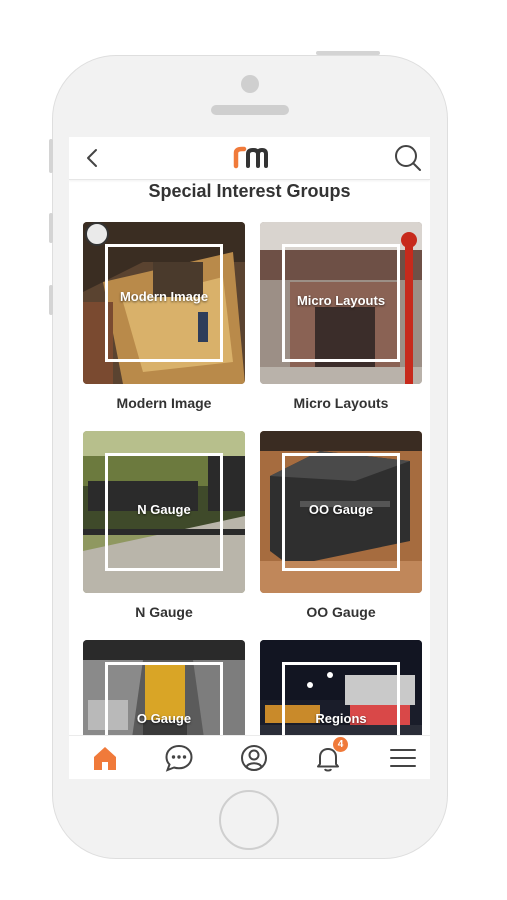 Image resolution: width=507 pixels, height=900 pixels. Describe the element at coordinates (348, 53) in the screenshot. I see `phone-top-button` at that location.